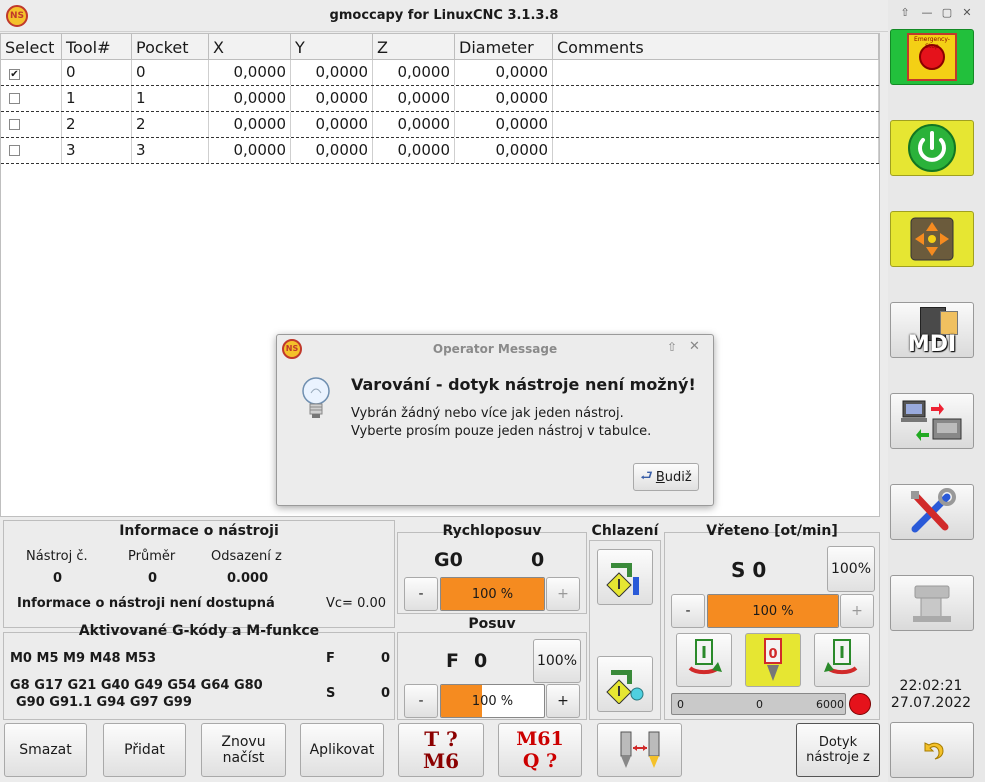 The height and width of the screenshot is (782, 985). Describe the element at coordinates (905, 14) in the screenshot. I see `window-up-icon: ⇧` at that location.